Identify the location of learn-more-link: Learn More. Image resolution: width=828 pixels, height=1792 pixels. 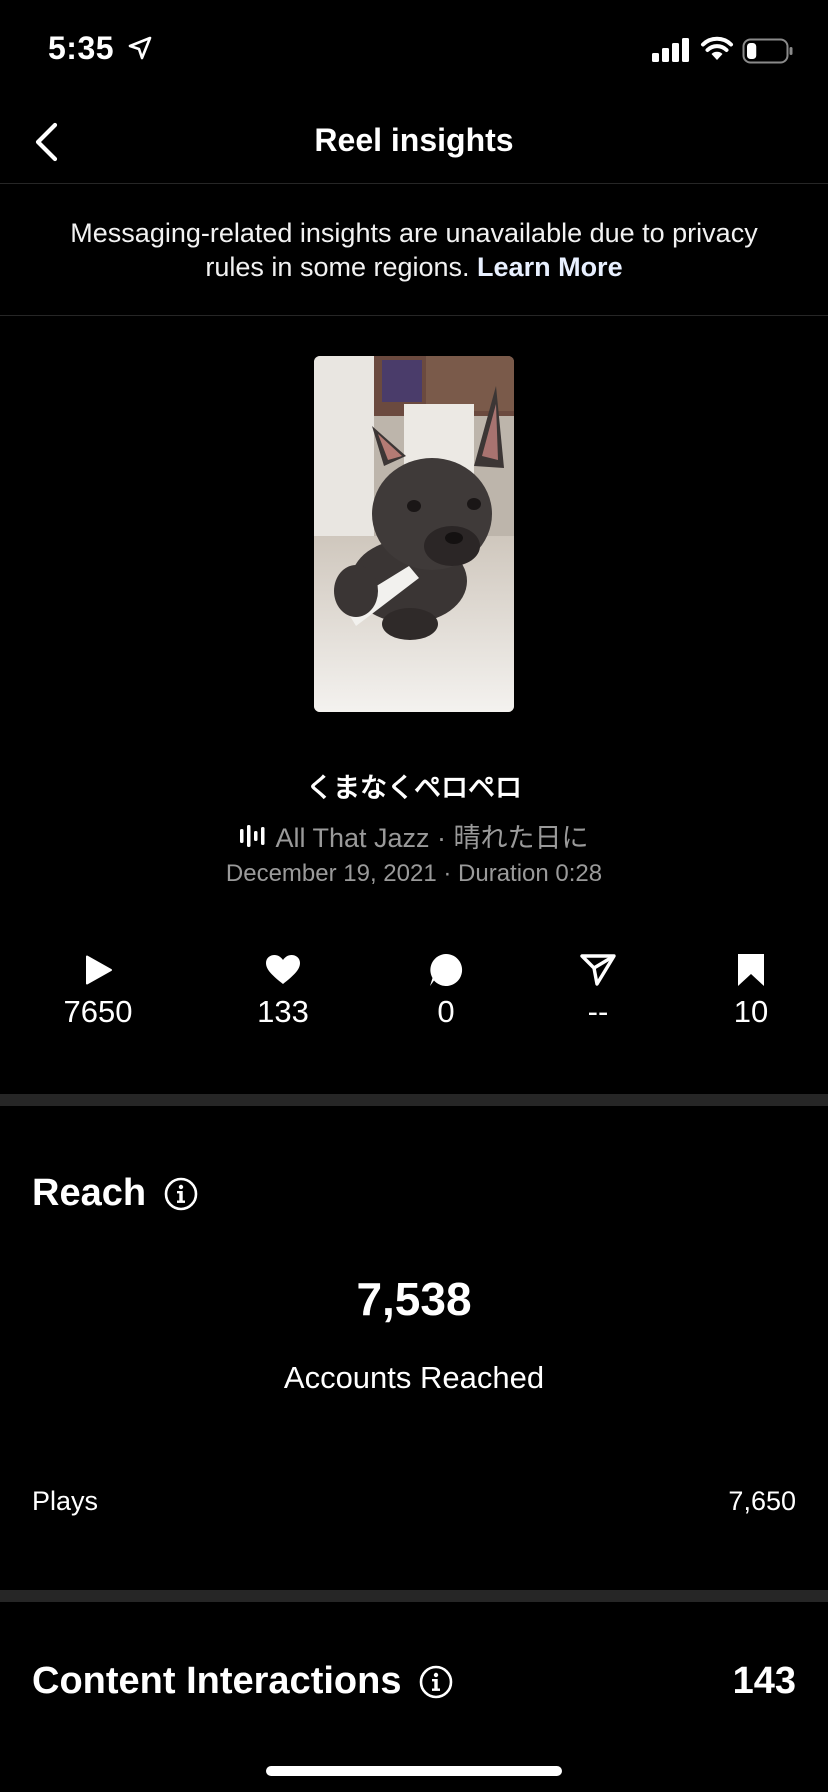
(550, 267).